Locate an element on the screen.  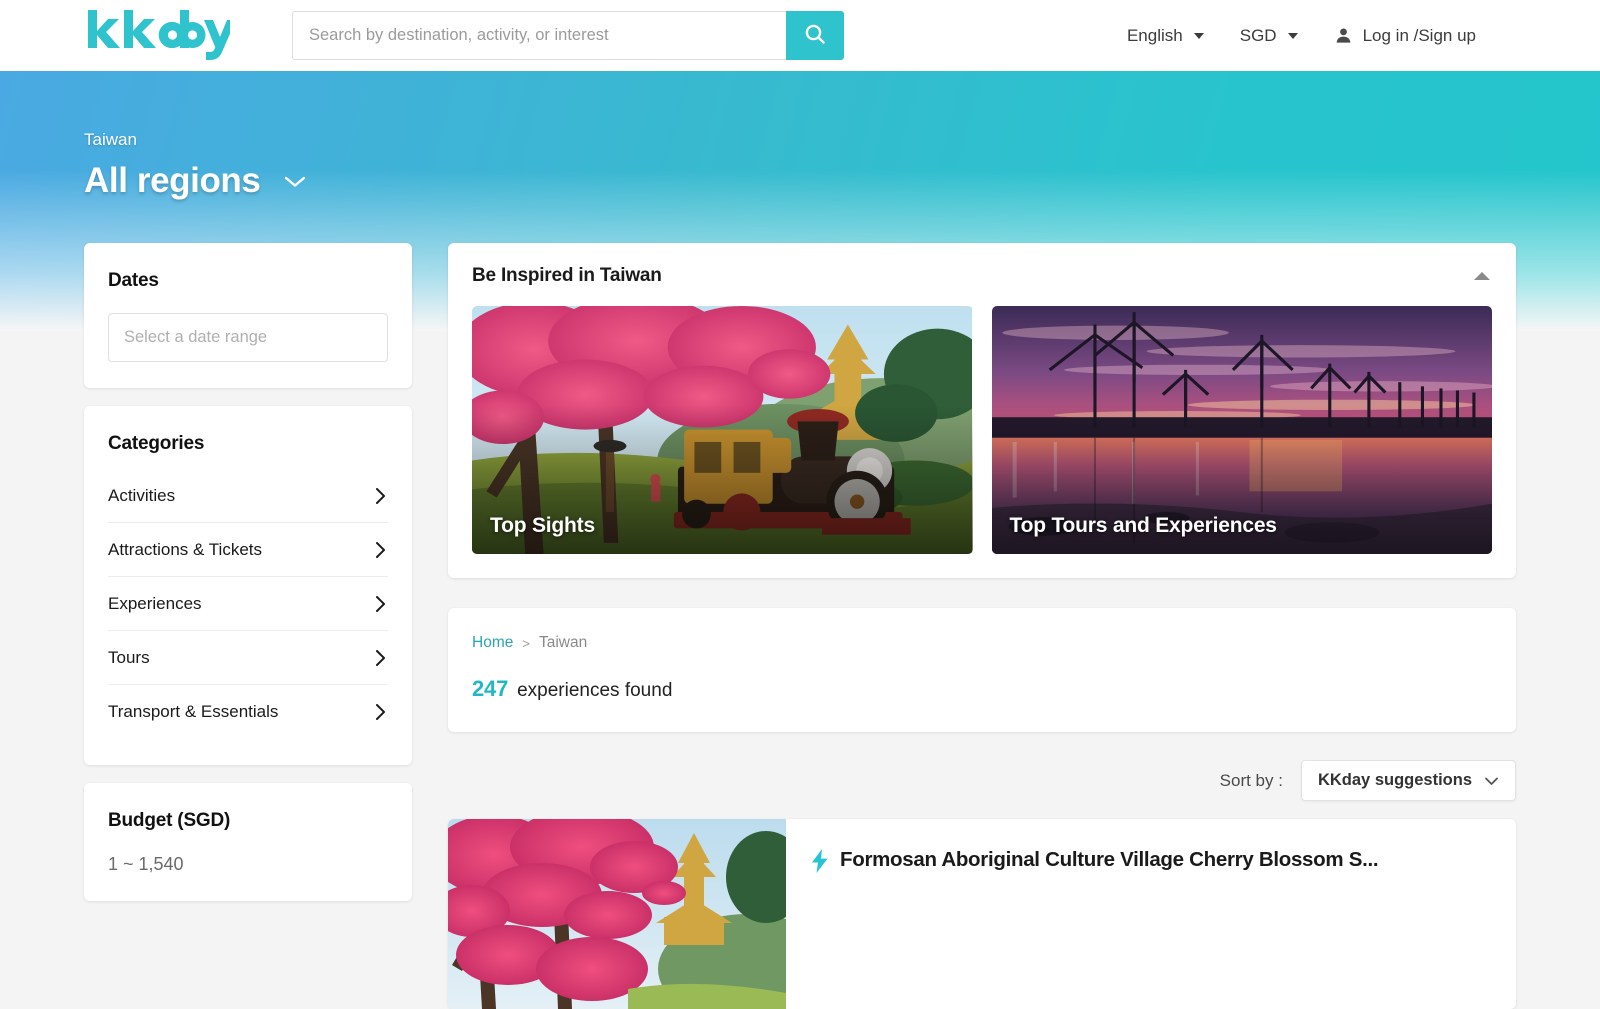
budget-filter-title: Budget (SGD) is located at coordinates (169, 820).